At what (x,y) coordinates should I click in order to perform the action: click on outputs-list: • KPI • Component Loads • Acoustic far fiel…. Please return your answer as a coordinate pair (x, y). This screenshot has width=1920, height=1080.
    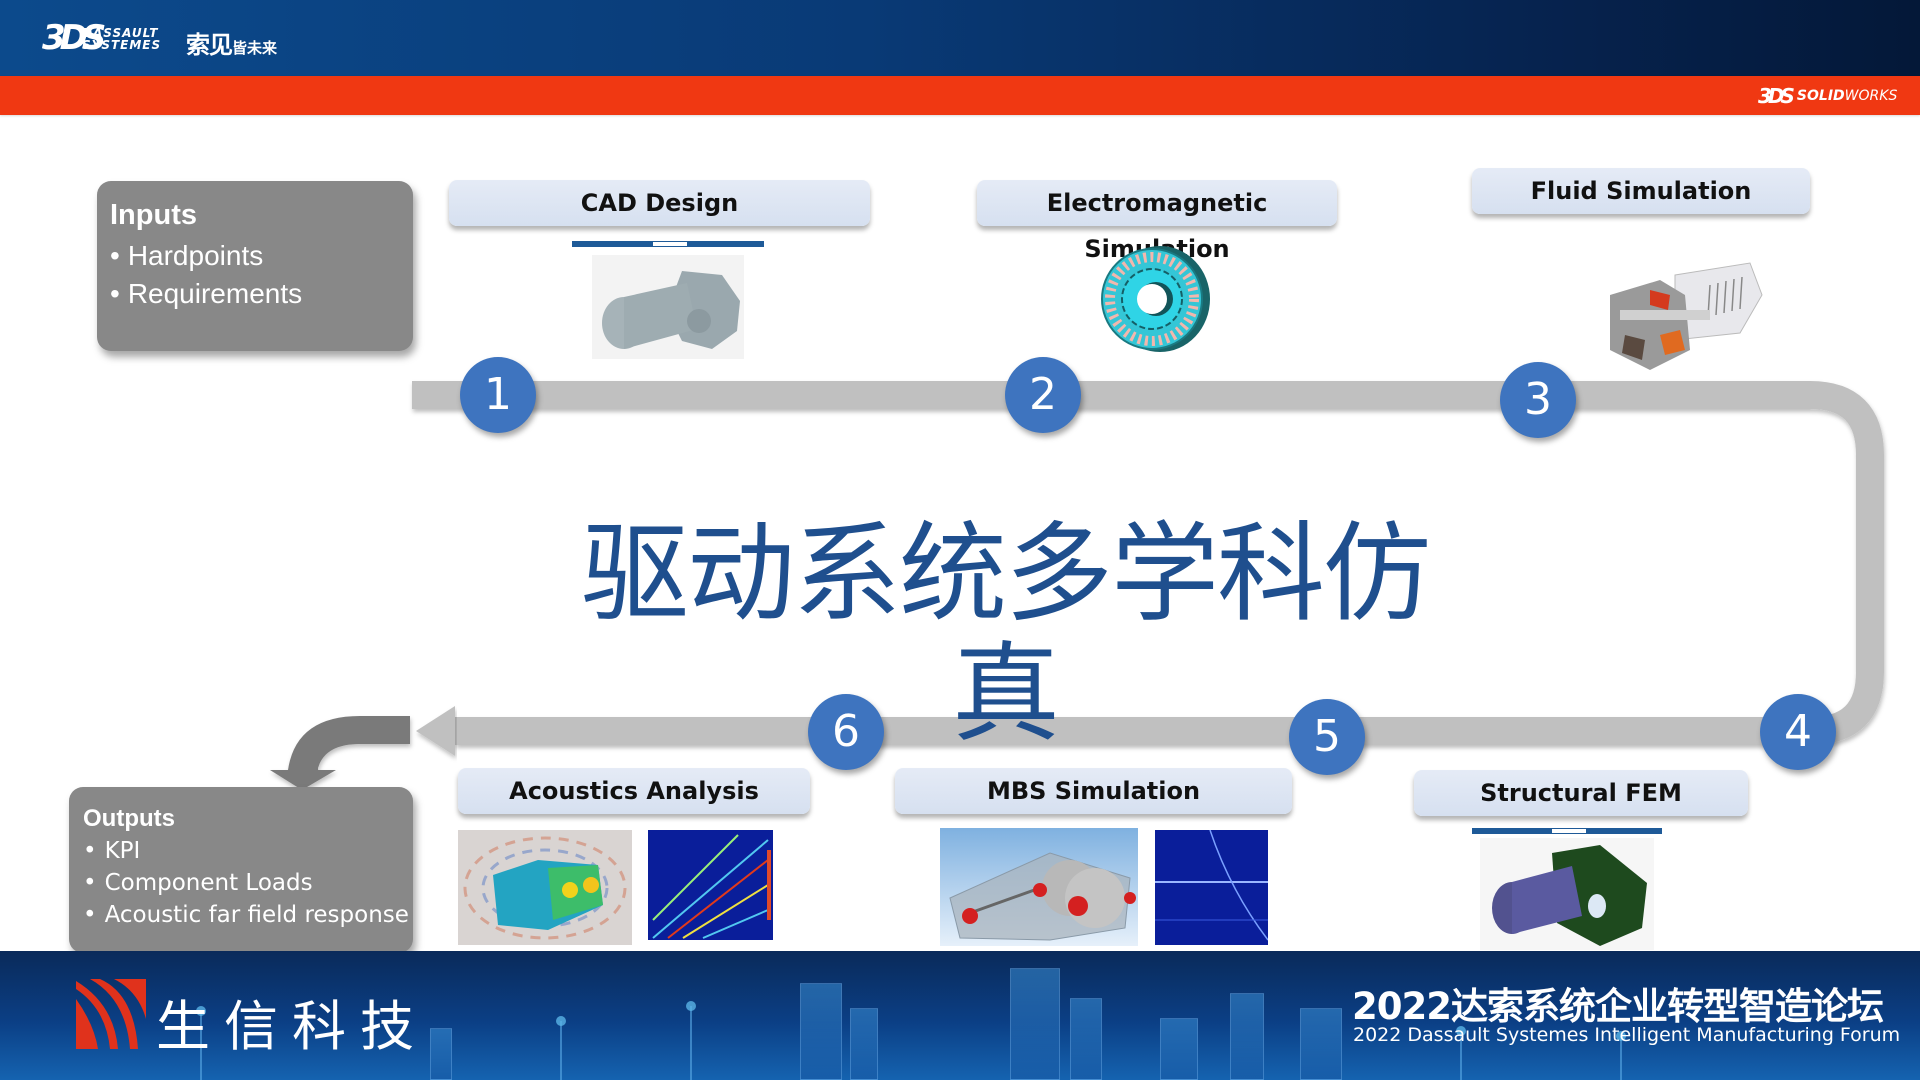
    Looking at the image, I should click on (246, 883).